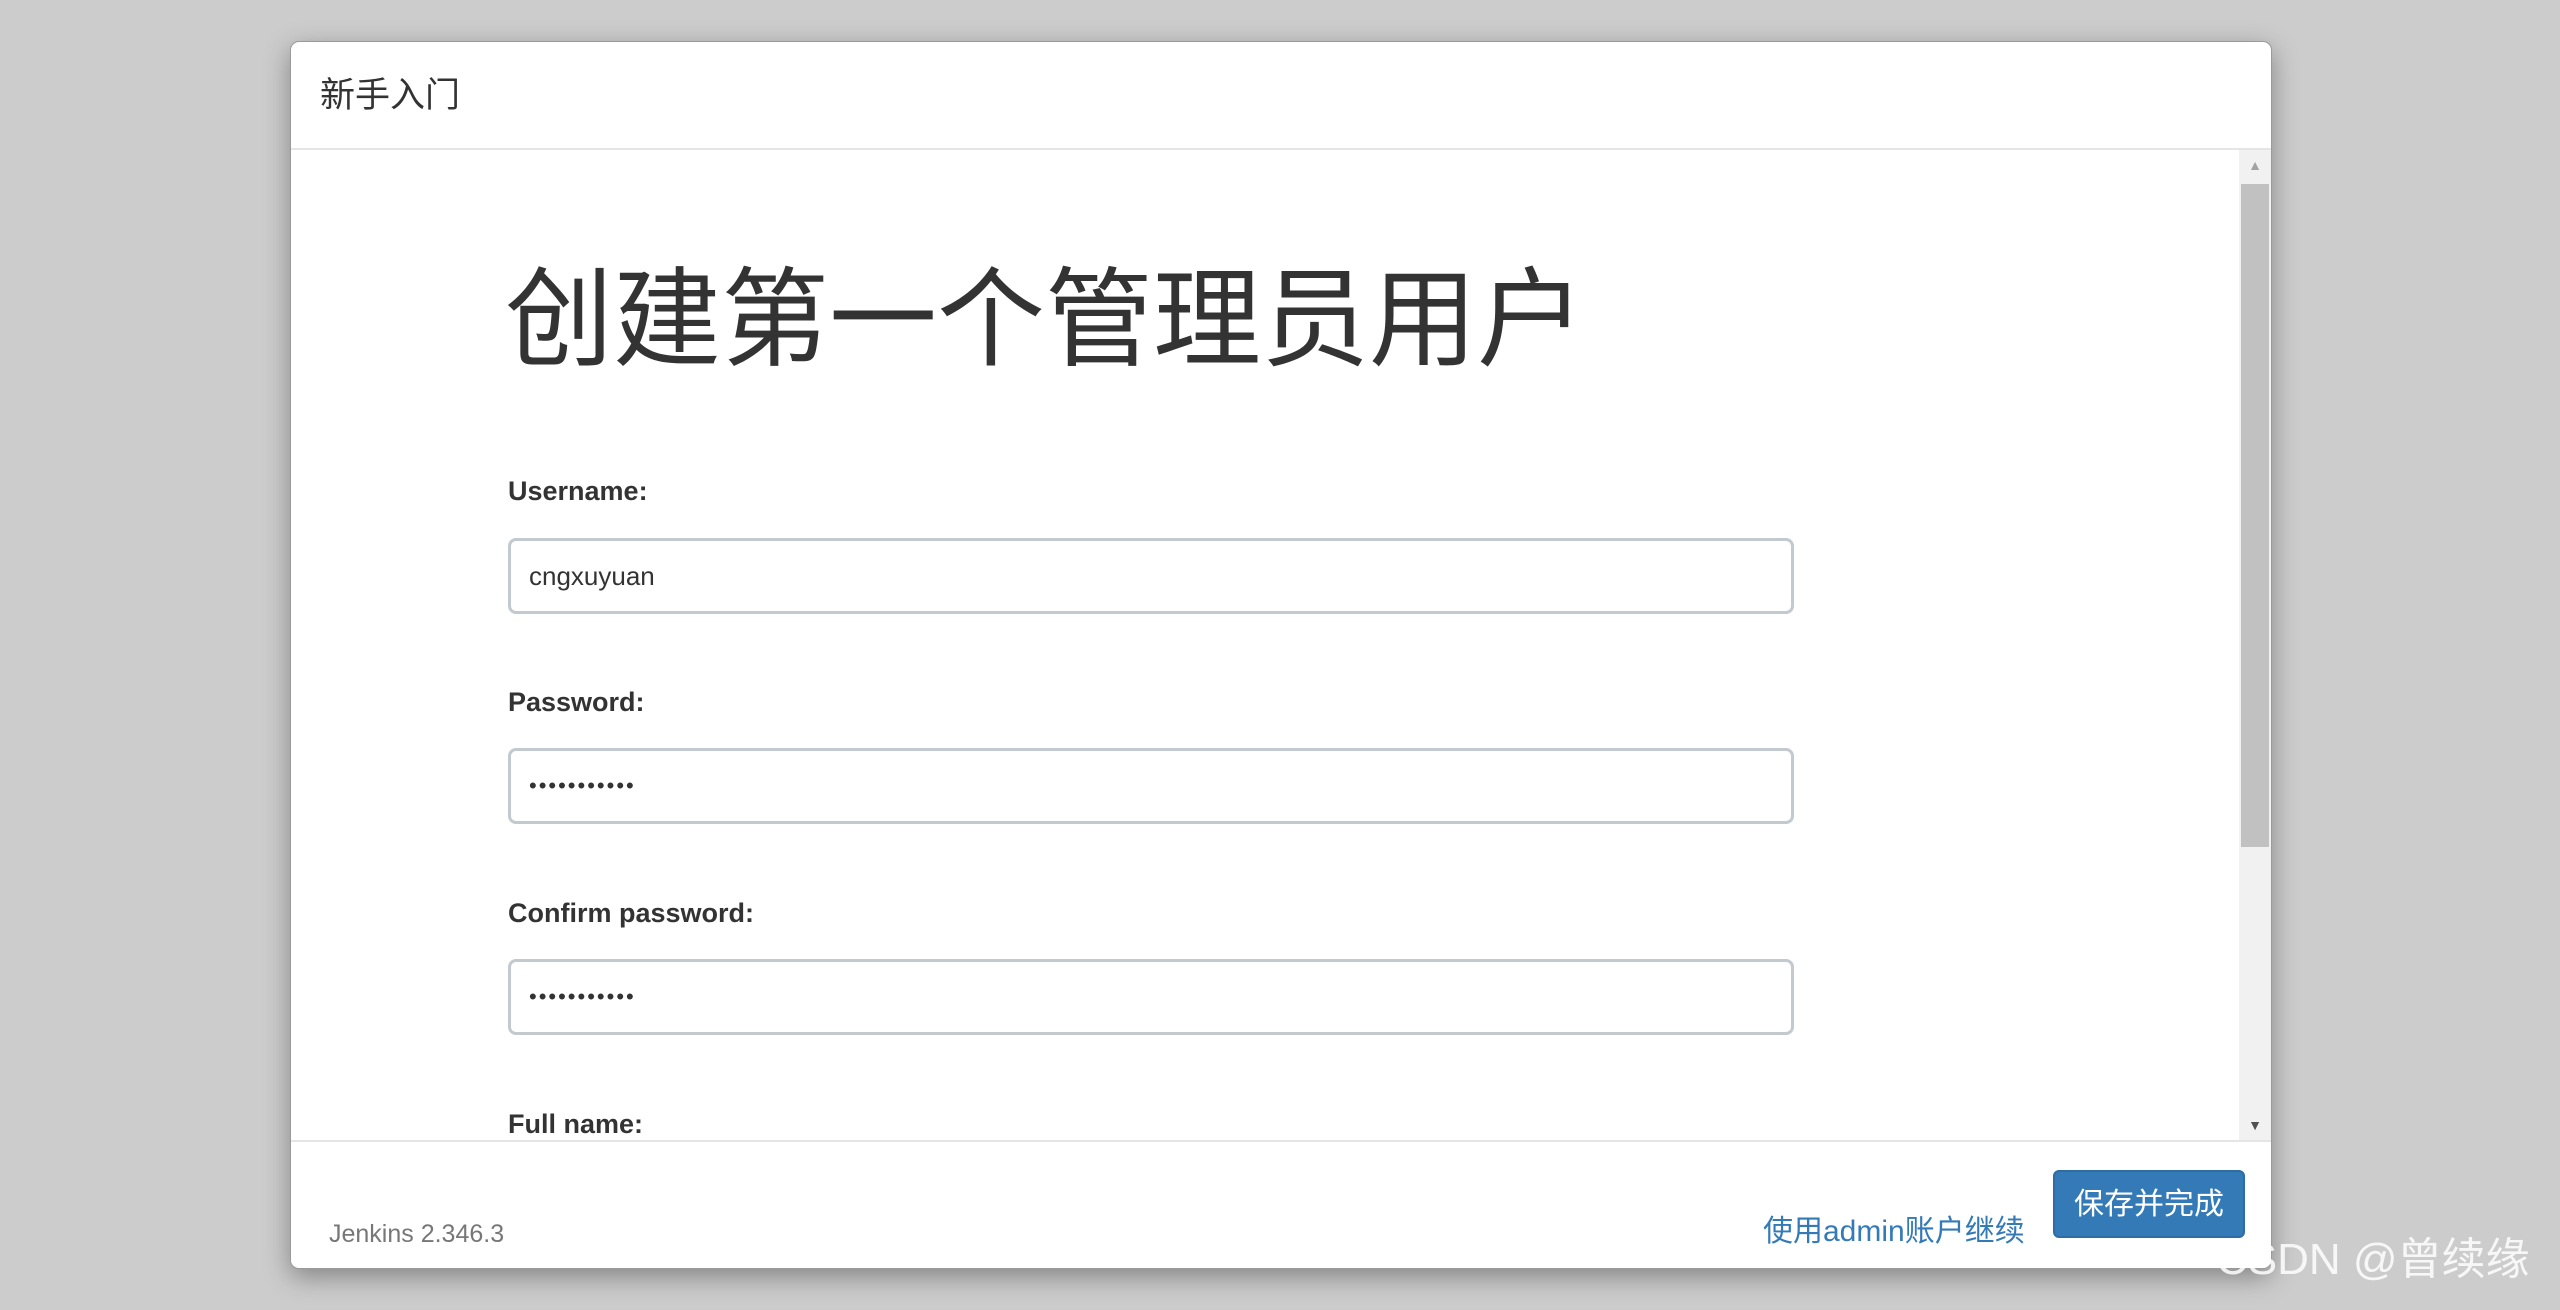  Describe the element at coordinates (2149, 1204) in the screenshot. I see `save-and-finish-button: 保存并完成` at that location.